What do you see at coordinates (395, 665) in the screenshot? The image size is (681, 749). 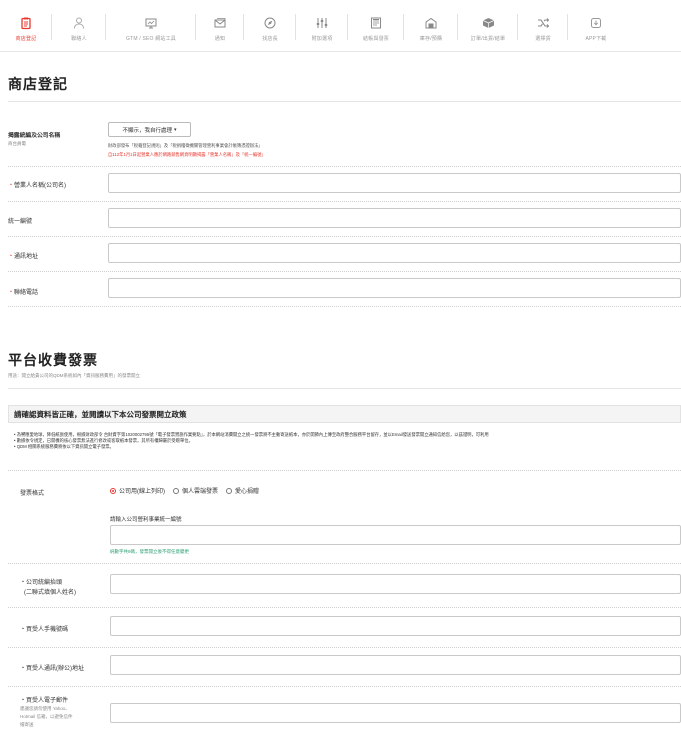 I see `buyer-address-field` at bounding box center [395, 665].